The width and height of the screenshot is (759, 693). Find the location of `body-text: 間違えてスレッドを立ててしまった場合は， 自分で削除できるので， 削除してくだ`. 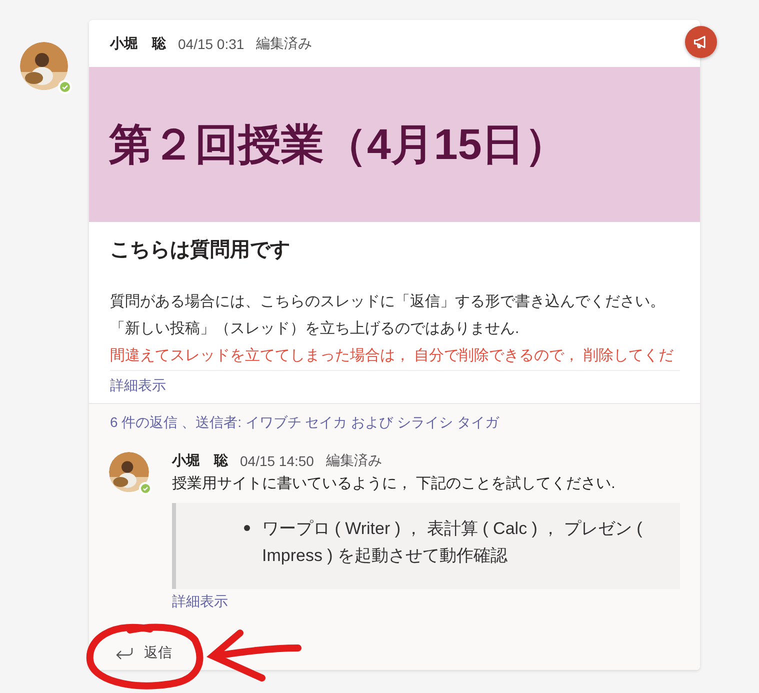

body-text: 間違えてスレッドを立ててしまった場合は， 自分で削除できるので， 削除してくだ is located at coordinates (392, 356).